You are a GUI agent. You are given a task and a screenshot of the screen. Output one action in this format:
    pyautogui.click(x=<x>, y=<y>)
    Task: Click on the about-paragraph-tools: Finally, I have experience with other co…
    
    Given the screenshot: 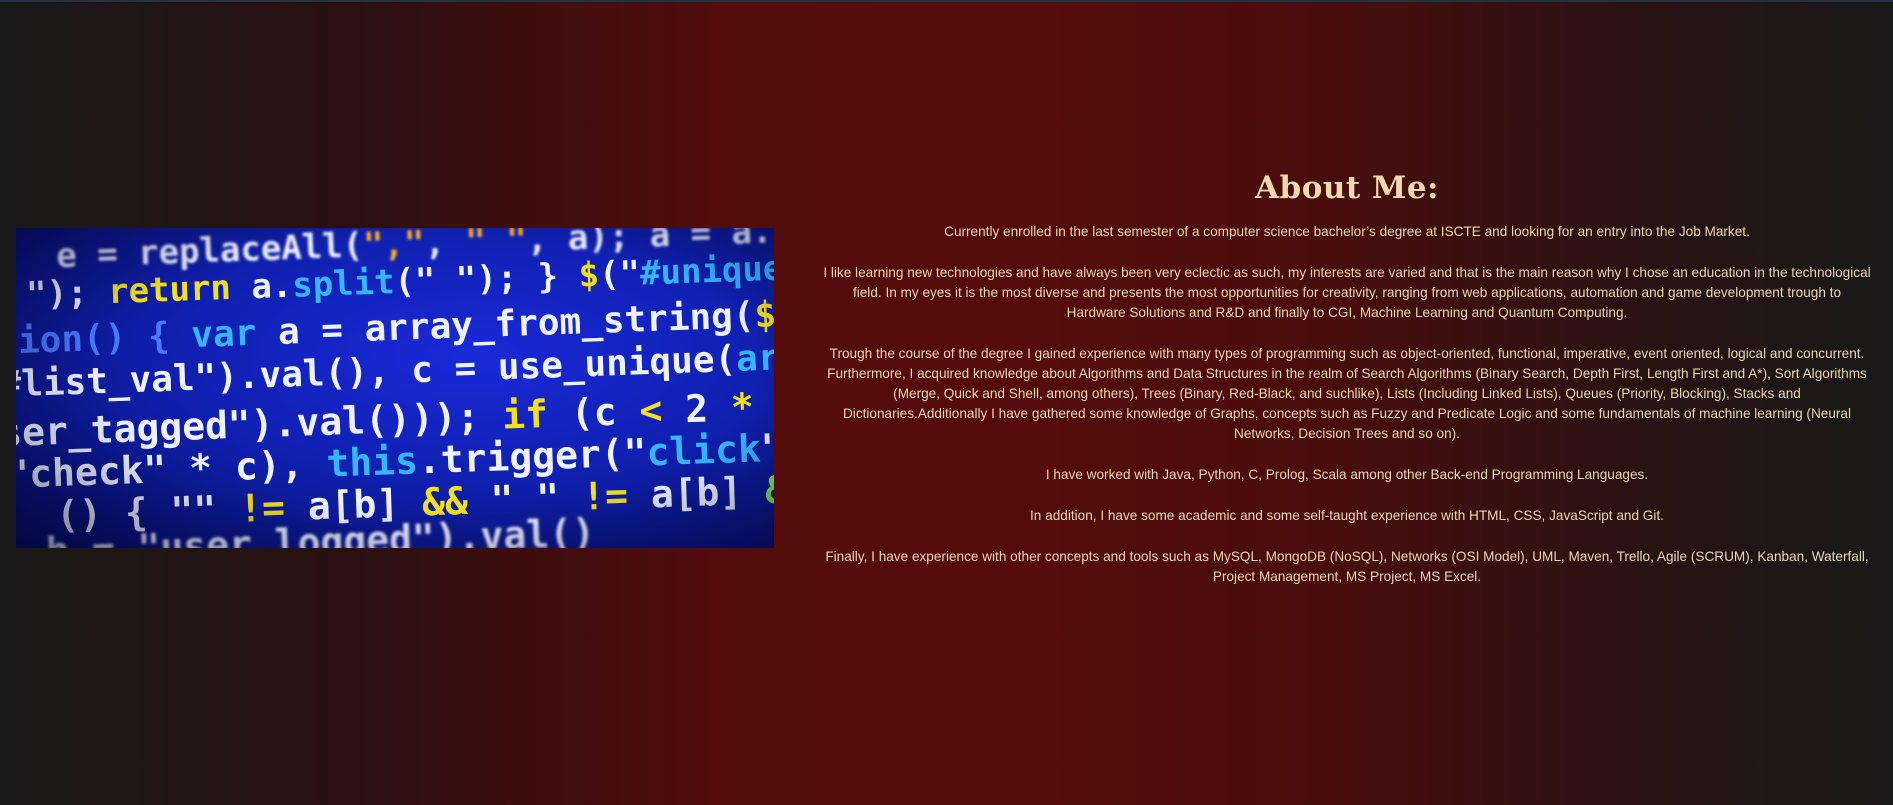 What is the action you would take?
    pyautogui.click(x=1347, y=566)
    